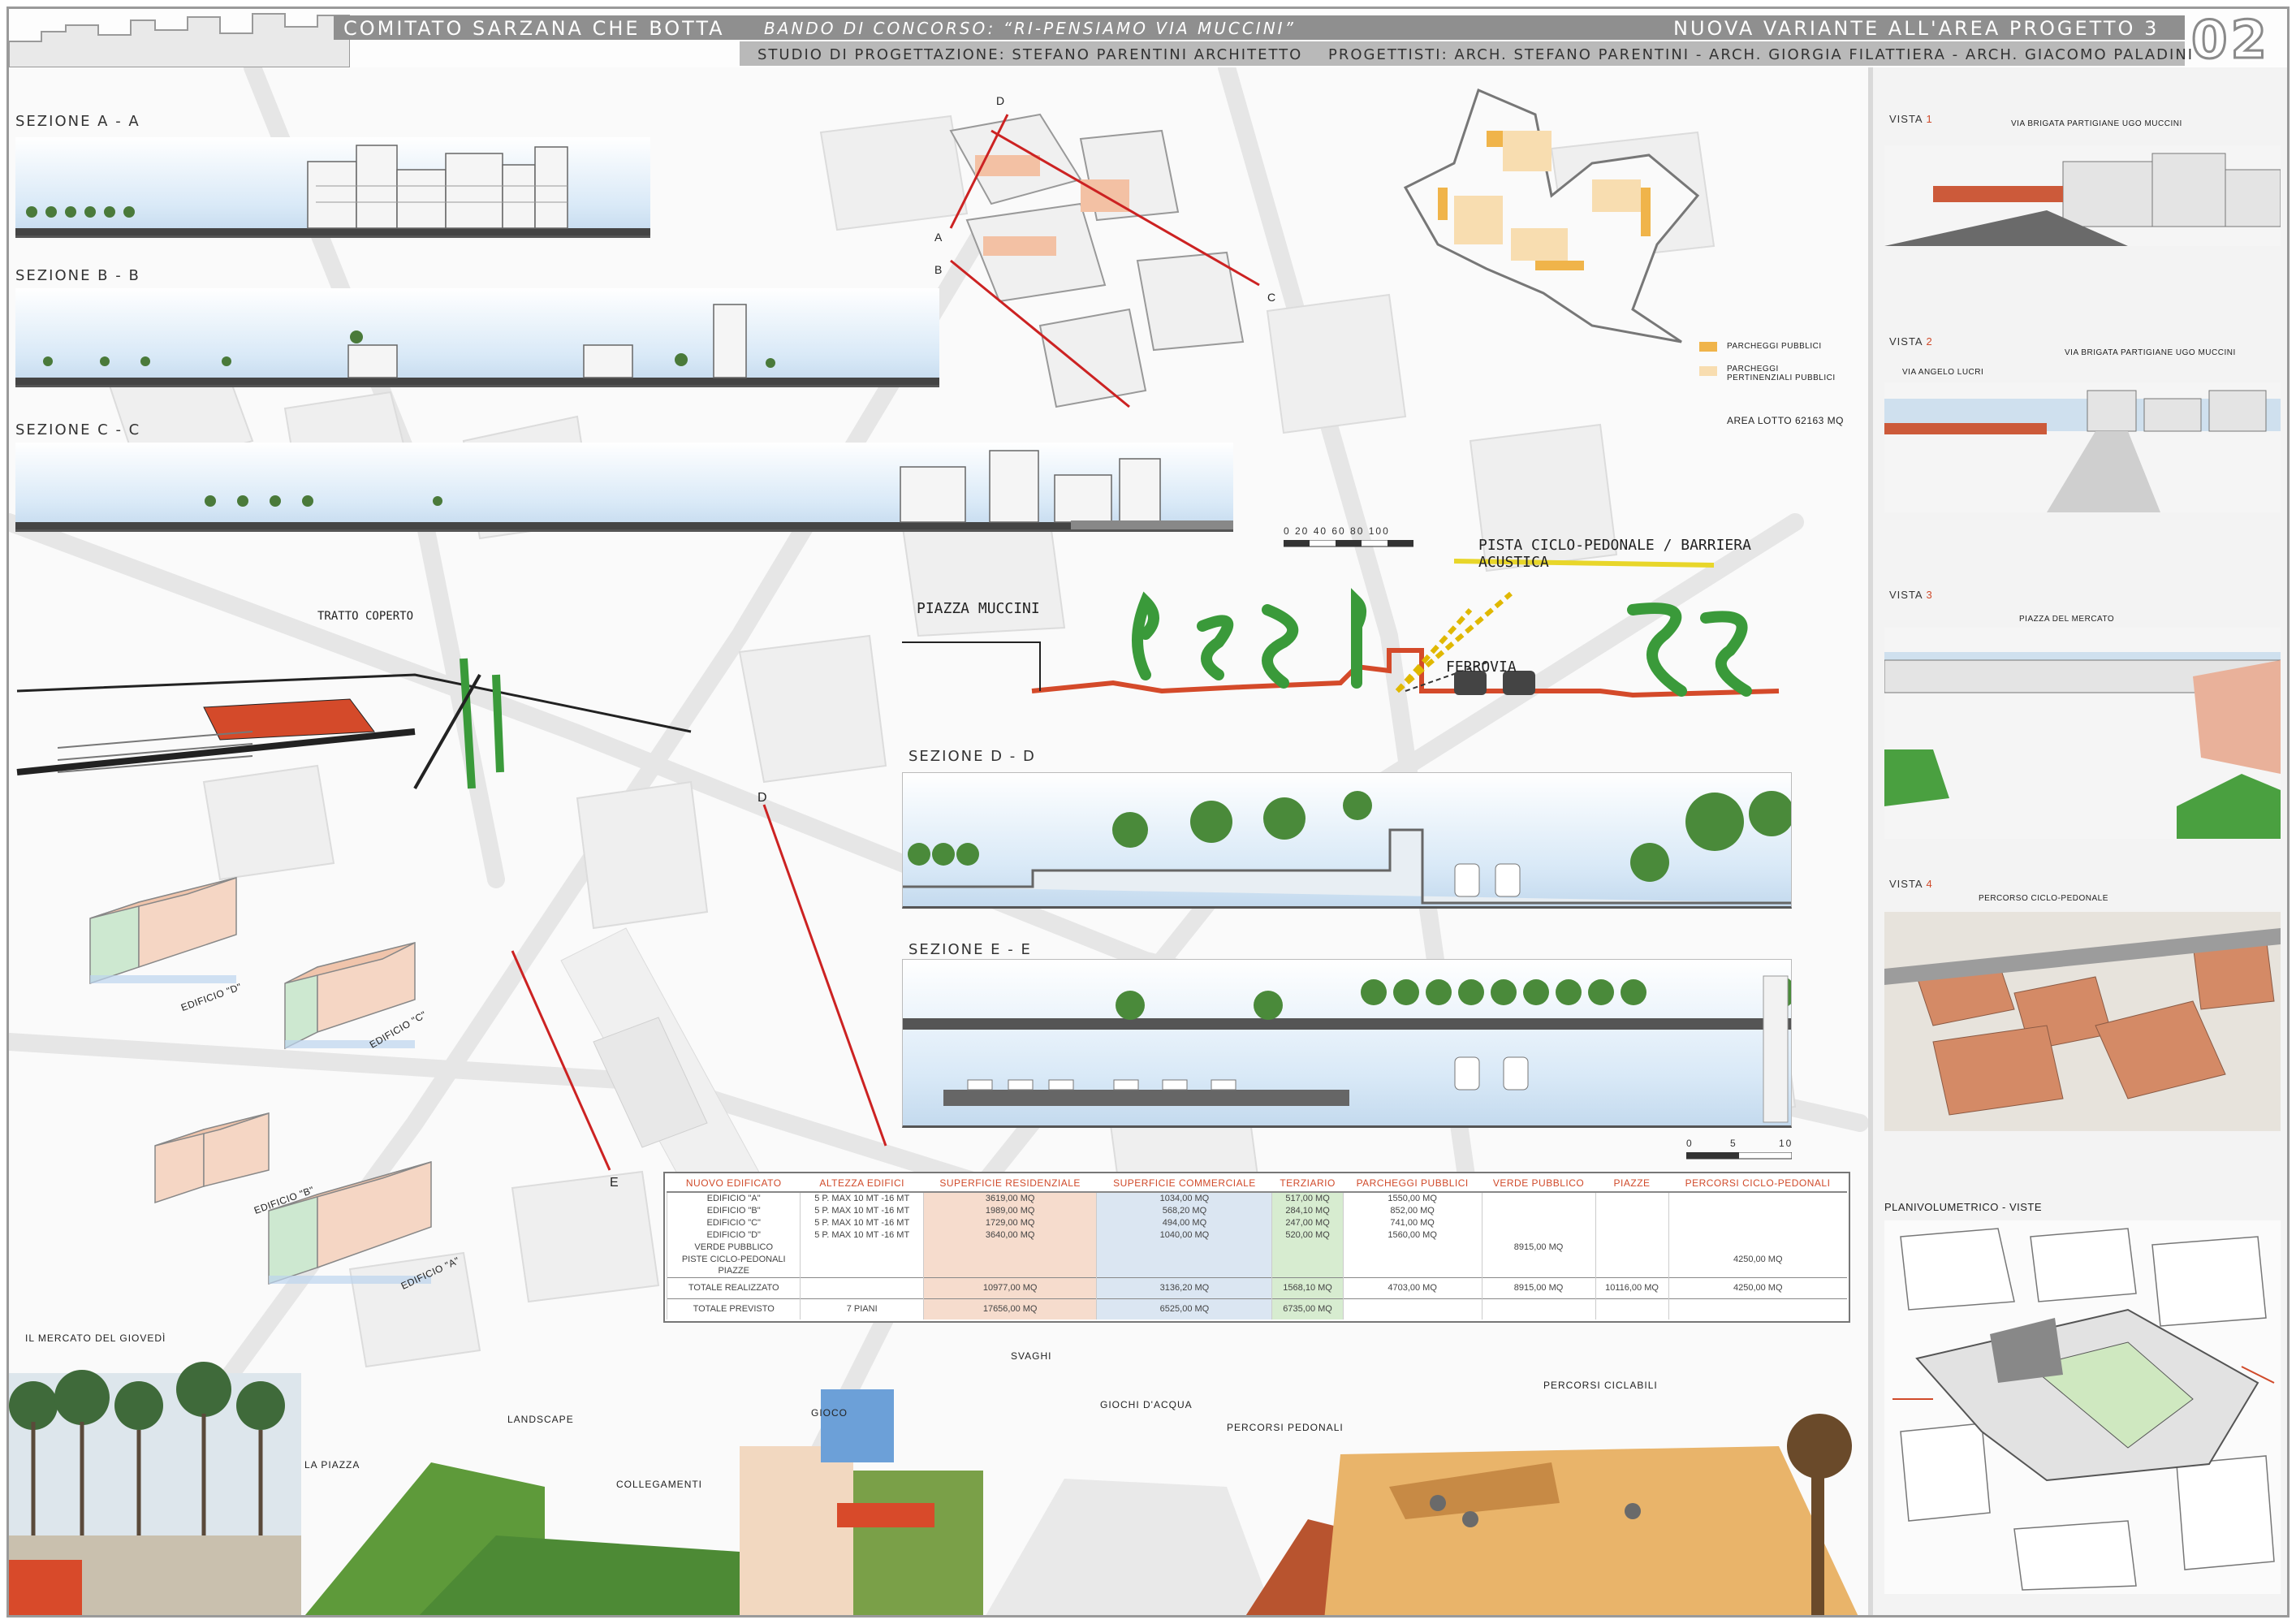  I want to click on parking-plan, so click(1551, 216).